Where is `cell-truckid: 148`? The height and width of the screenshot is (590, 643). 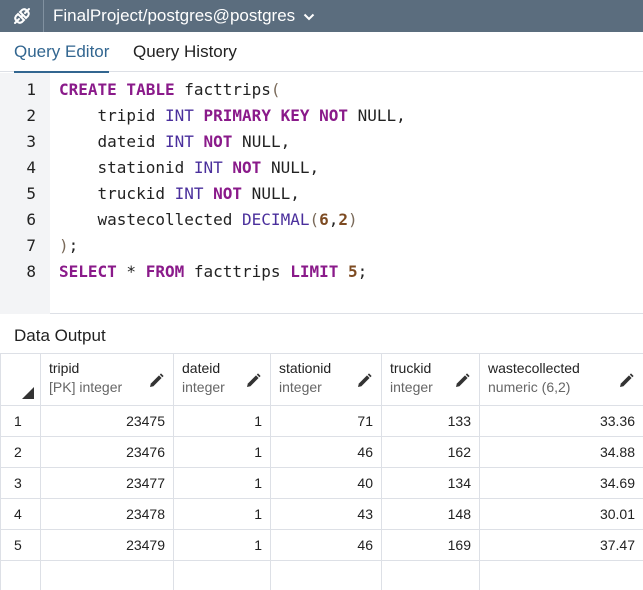 cell-truckid: 148 is located at coordinates (430, 514).